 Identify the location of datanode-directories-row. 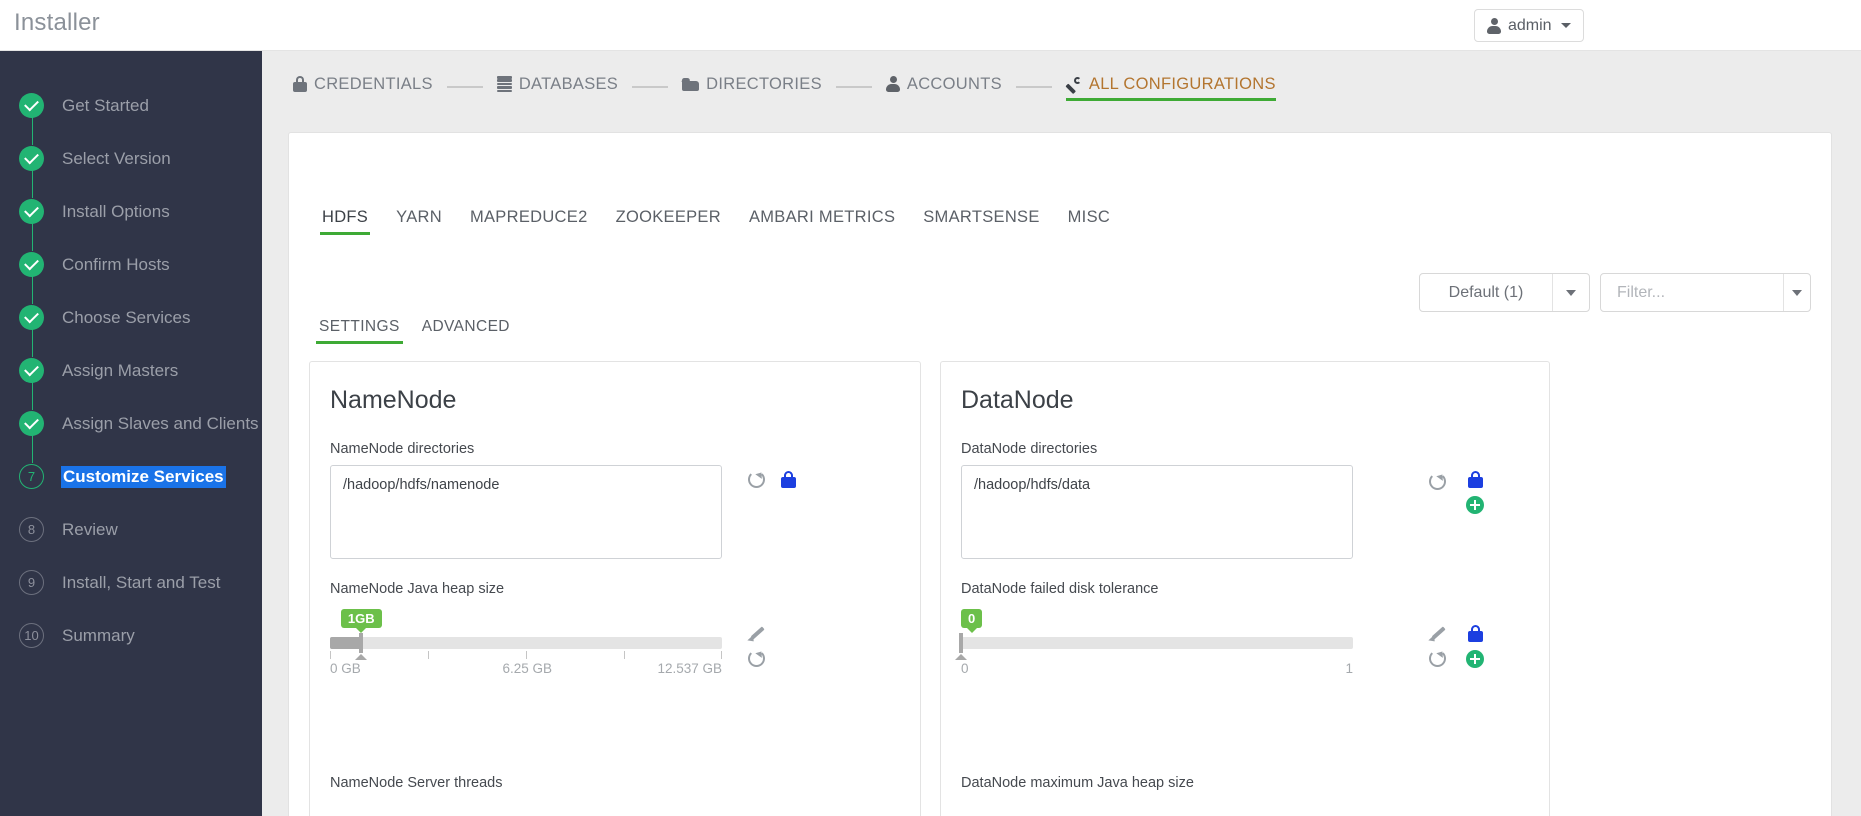
(1245, 512).